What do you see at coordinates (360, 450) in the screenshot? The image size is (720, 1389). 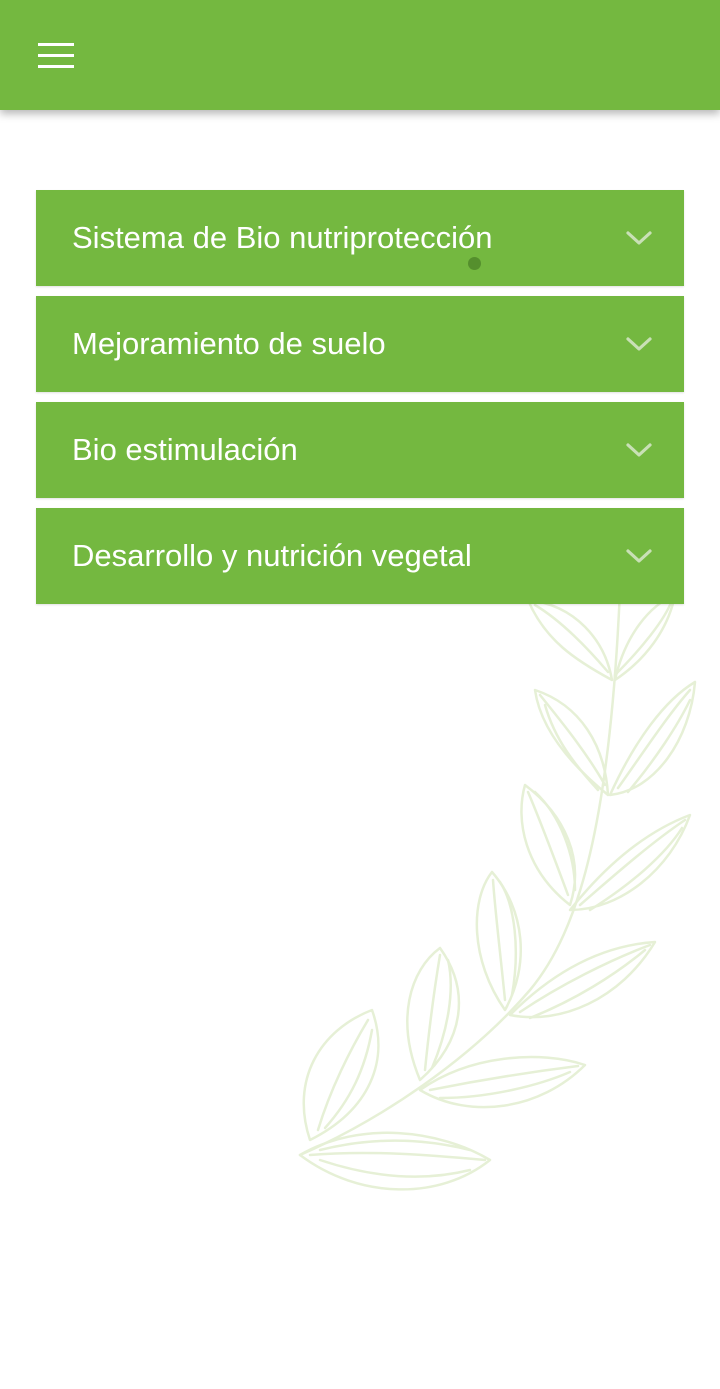 I see `accordion-item-bio-estimulacion: Bio estimulación` at bounding box center [360, 450].